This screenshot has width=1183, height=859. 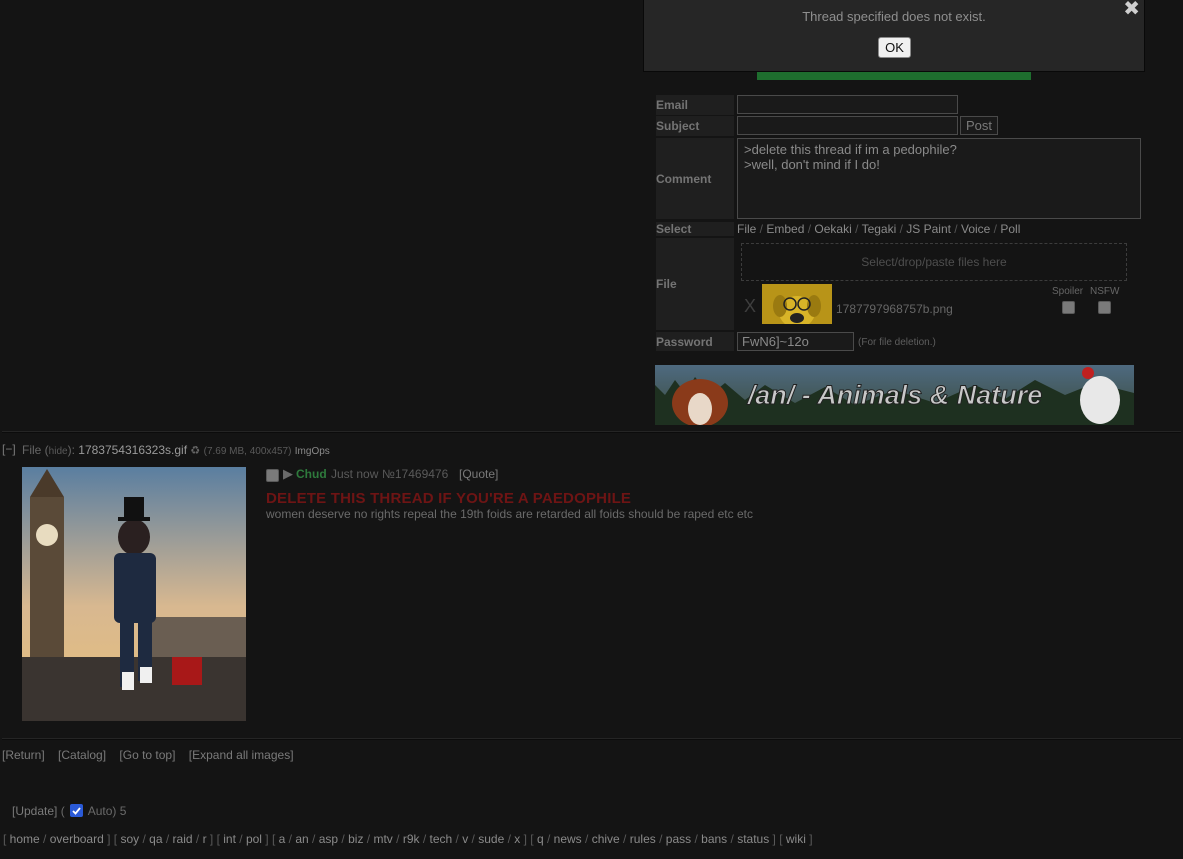 What do you see at coordinates (247, 451) in the screenshot?
I see `file-meta: (7.69 MB, 400x457)` at bounding box center [247, 451].